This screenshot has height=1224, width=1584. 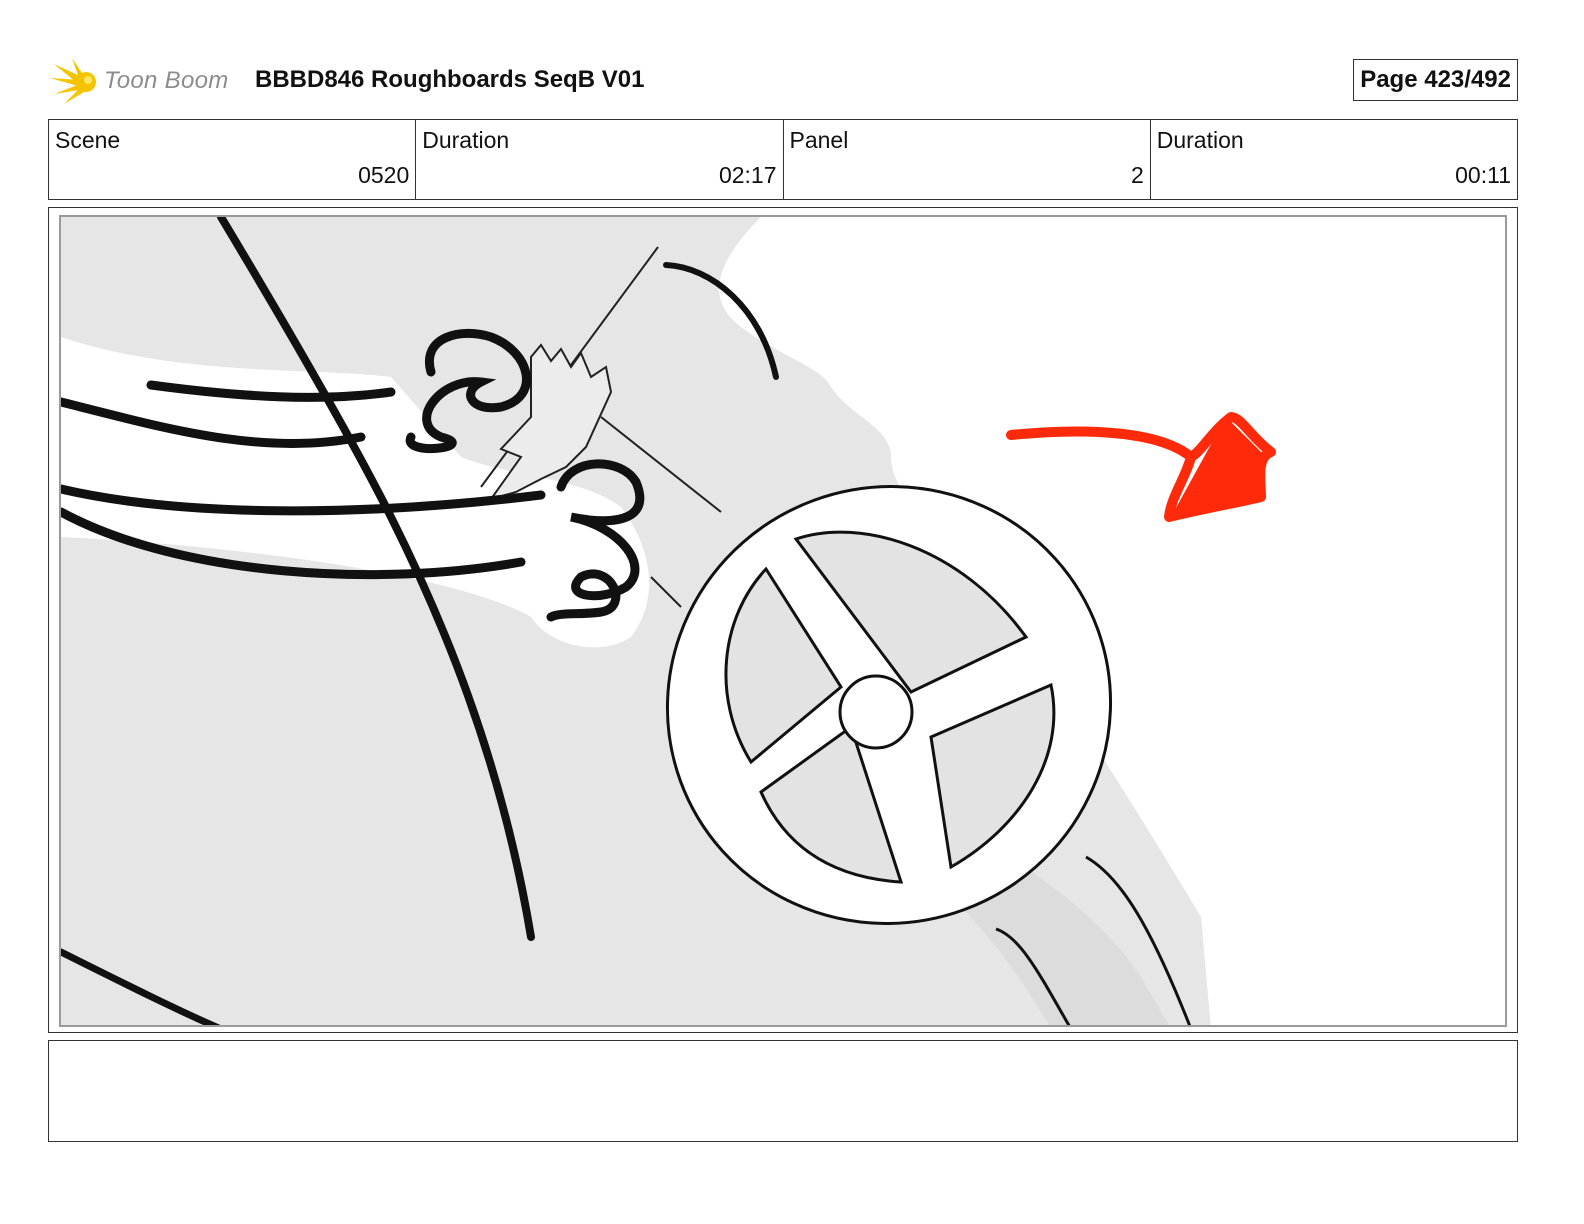 What do you see at coordinates (88, 140) in the screenshot?
I see `scene-label: Scene` at bounding box center [88, 140].